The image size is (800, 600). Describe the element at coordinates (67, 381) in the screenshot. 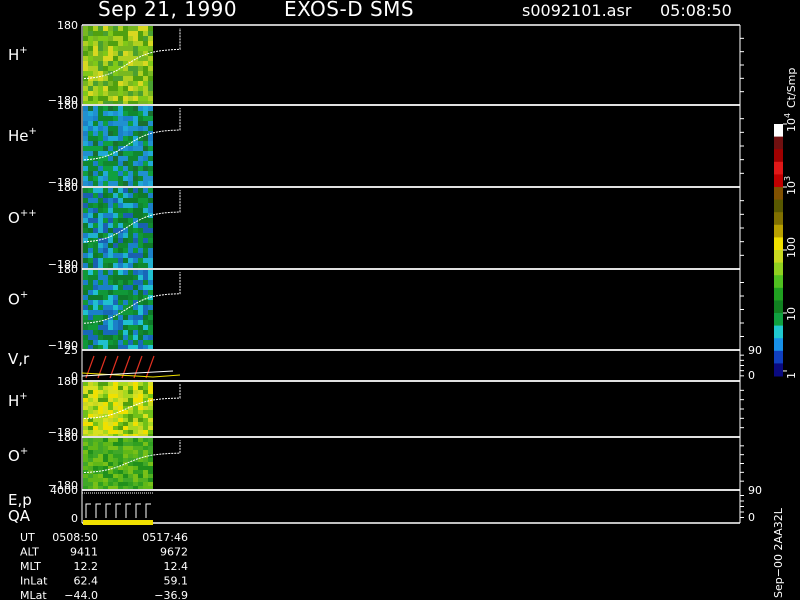

I see `tick-label-top: 180` at that location.